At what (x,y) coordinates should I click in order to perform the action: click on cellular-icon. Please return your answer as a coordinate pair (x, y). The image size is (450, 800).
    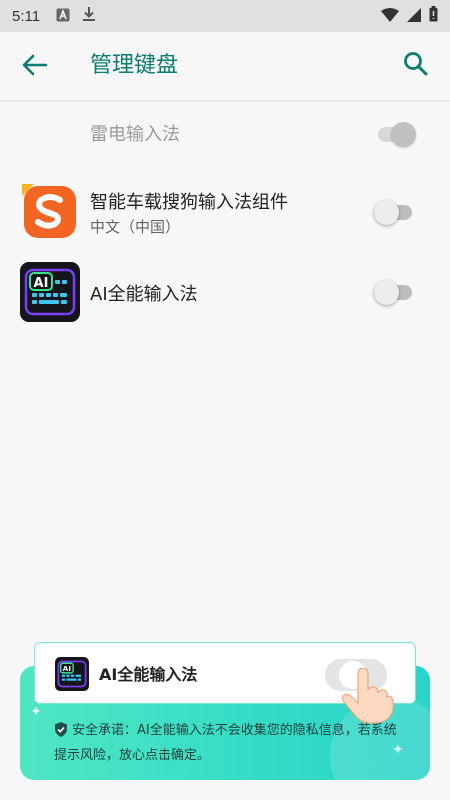
    Looking at the image, I should click on (414, 16).